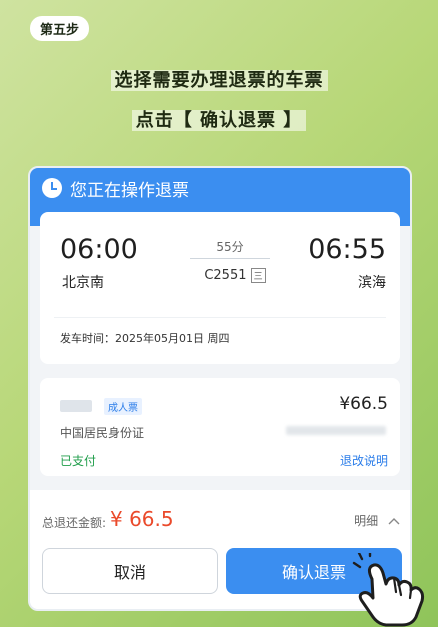  What do you see at coordinates (99, 249) in the screenshot?
I see `departure-time: 06:00` at bounding box center [99, 249].